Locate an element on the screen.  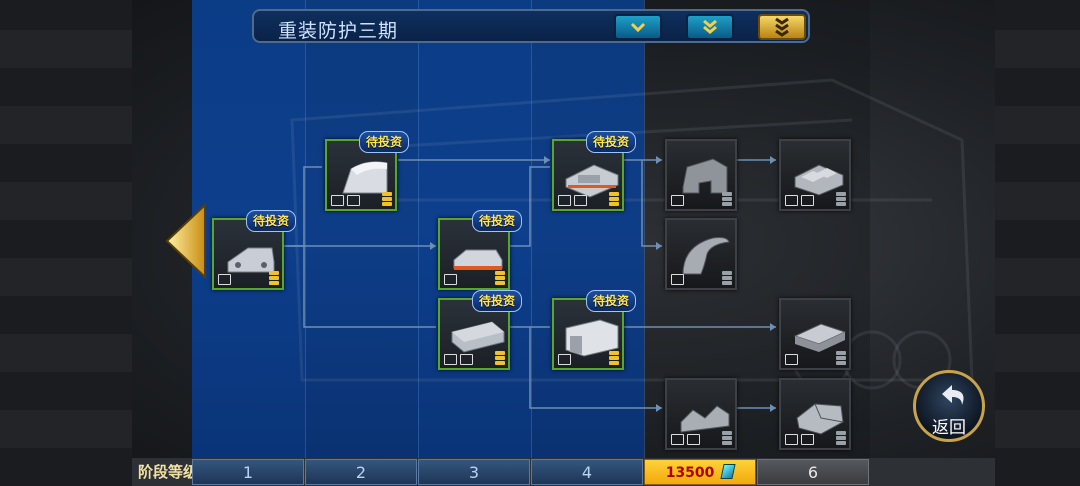
collapse-two-button is located at coordinates (710, 27).